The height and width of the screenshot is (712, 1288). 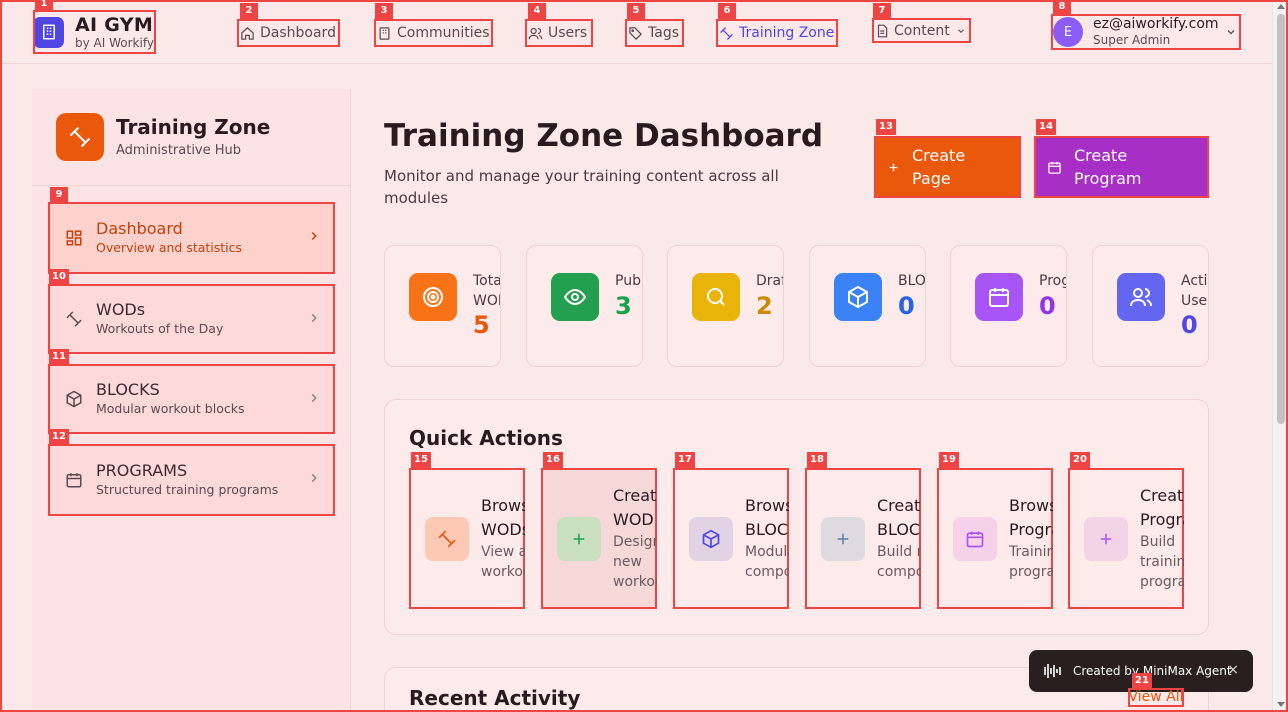 I want to click on quick-action-create-program: Create Program Build training program, so click(x=1126, y=538).